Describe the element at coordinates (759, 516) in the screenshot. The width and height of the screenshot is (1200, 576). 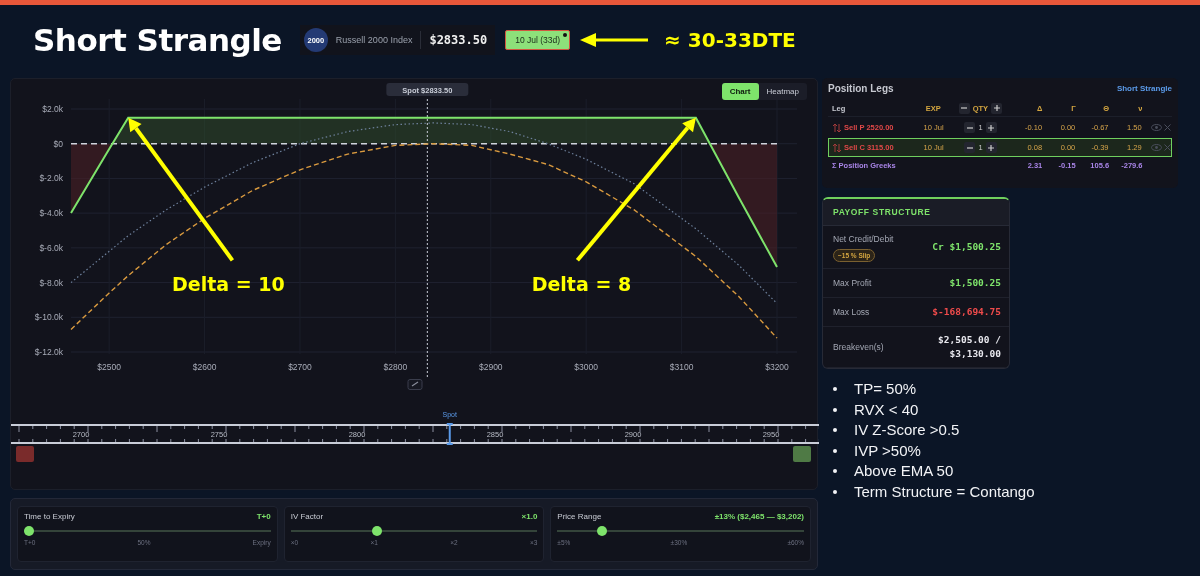
I see `slider-value: ±13% ($2,465 — $3,202)` at that location.